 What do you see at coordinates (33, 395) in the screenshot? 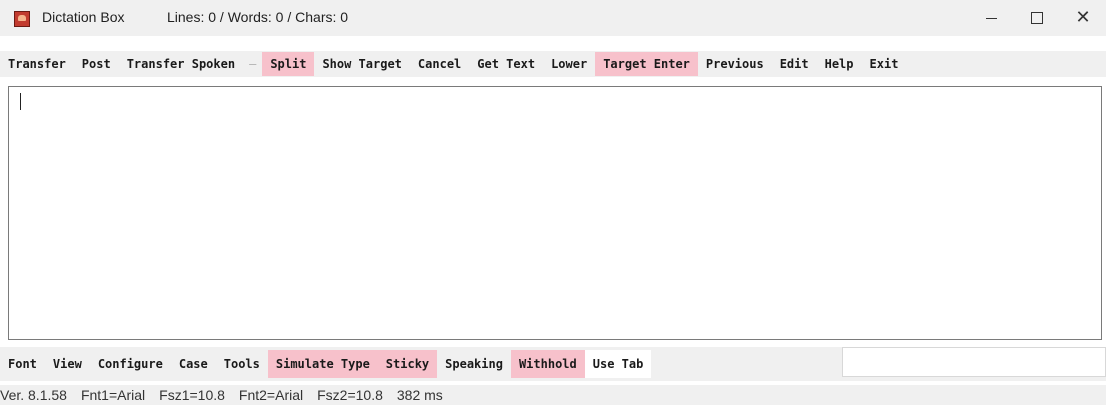
I see `status-version: Ver. 8.1.58` at bounding box center [33, 395].